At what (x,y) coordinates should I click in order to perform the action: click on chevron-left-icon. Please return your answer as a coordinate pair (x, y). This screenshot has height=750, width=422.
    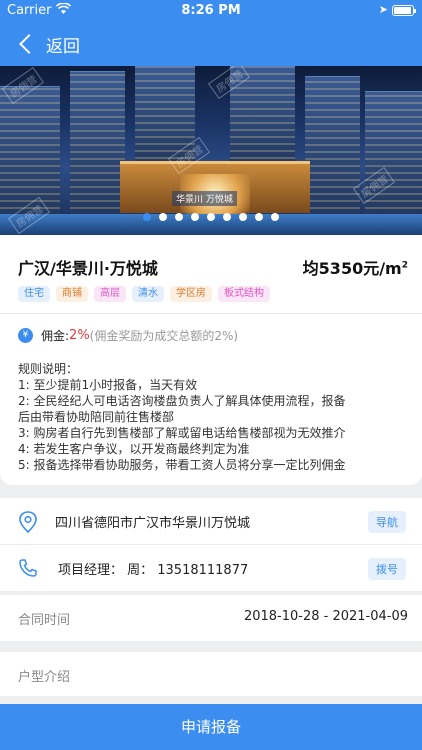
    Looking at the image, I should click on (29, 44).